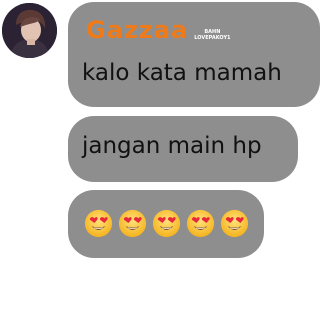  I want to click on sender-name: Gazzaa, so click(137, 30).